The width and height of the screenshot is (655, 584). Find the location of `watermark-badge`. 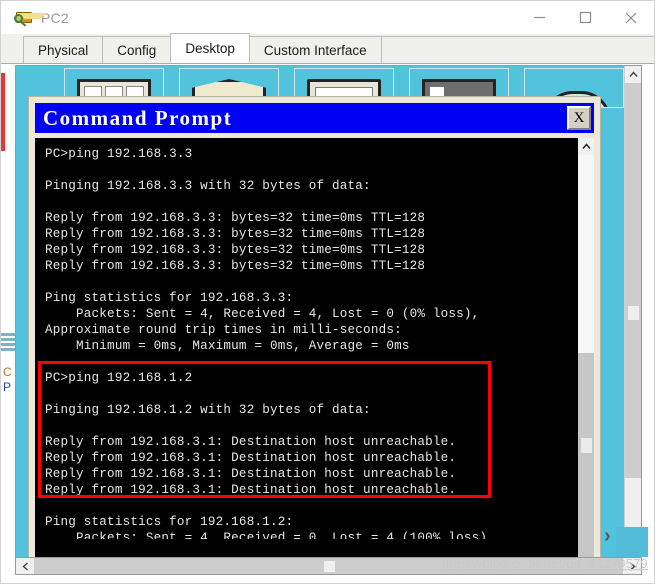

watermark-badge is located at coordinates (626, 541).